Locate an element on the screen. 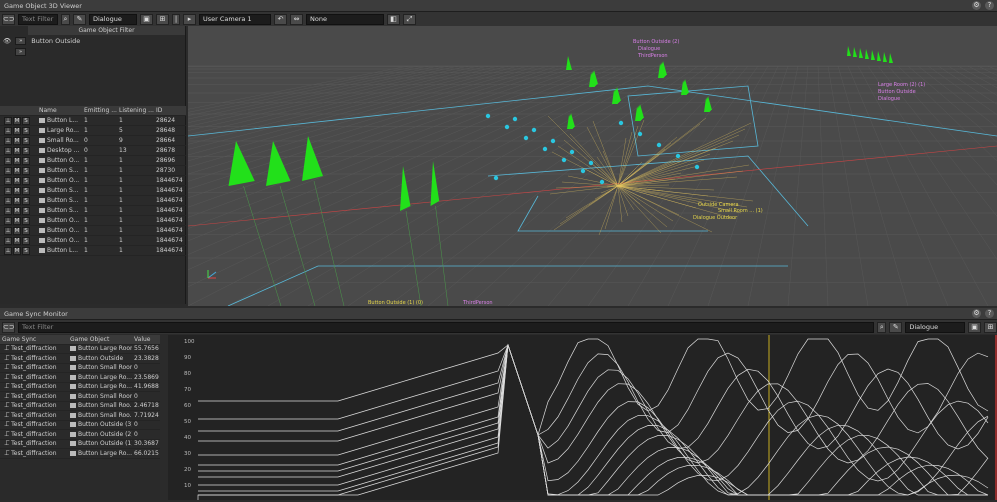  camera-select: User Camera 1 is located at coordinates (235, 19).